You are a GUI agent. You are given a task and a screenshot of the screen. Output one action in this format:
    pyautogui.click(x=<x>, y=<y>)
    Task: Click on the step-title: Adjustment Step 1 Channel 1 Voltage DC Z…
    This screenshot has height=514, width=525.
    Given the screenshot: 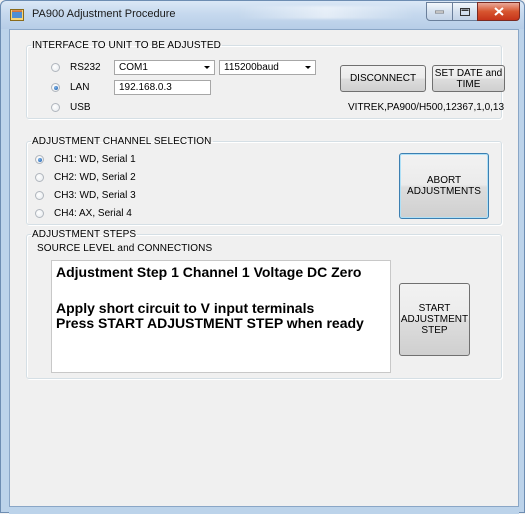 What is the action you would take?
    pyautogui.click(x=209, y=272)
    